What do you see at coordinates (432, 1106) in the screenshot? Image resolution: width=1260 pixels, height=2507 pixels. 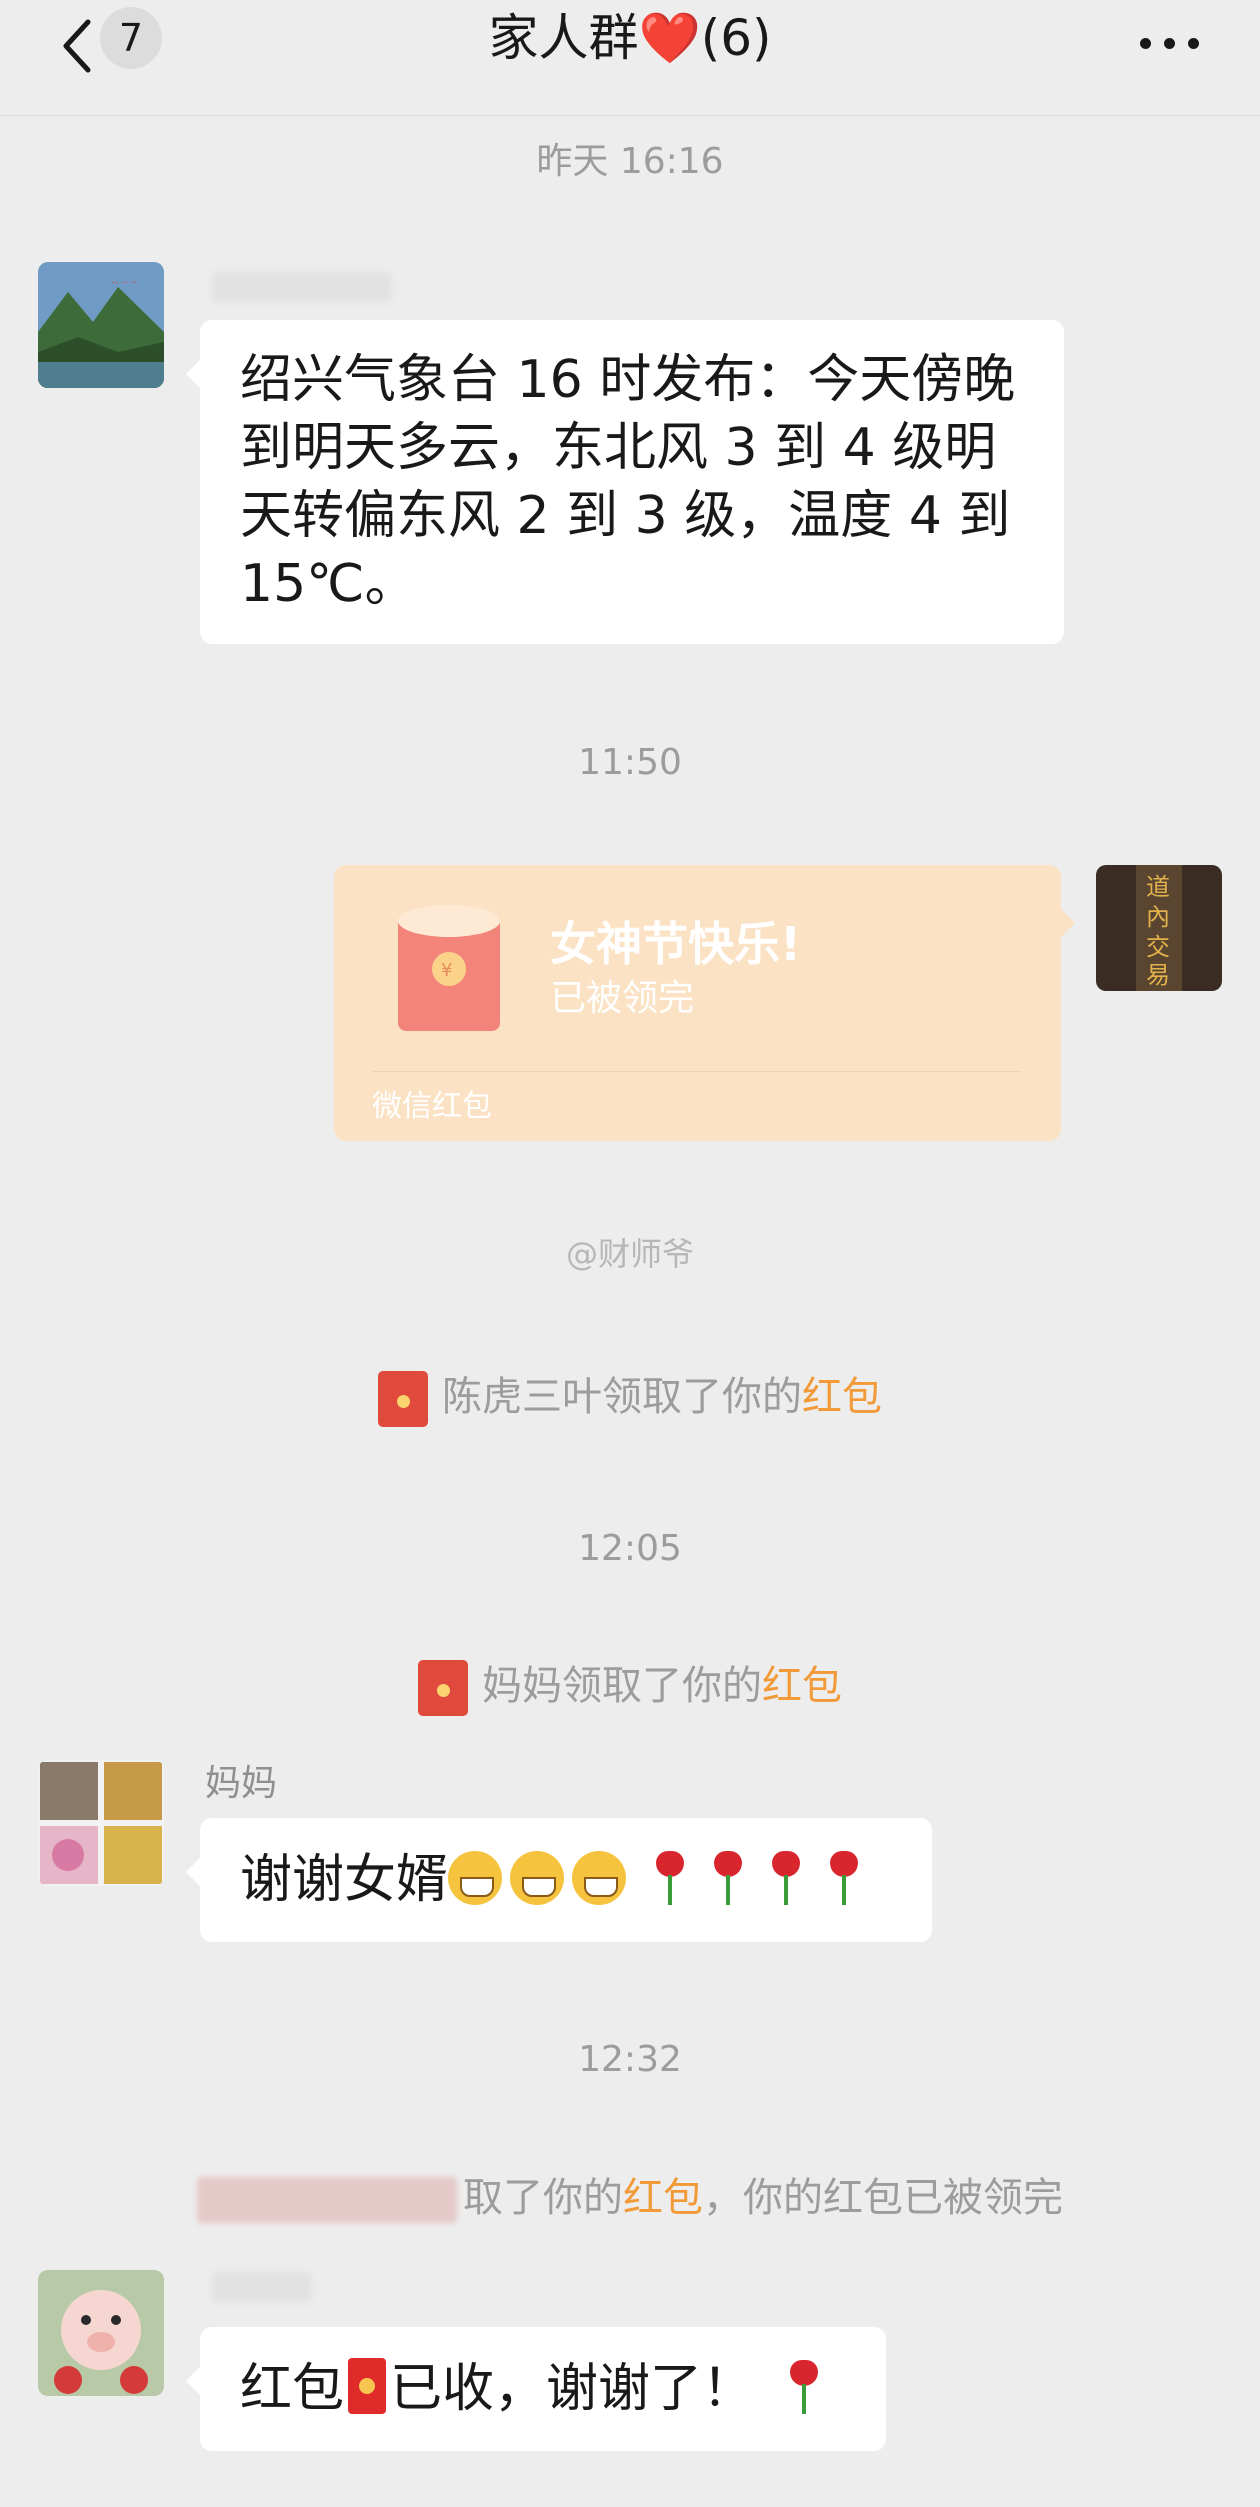 I see `red-packet-footer: 微信红包` at bounding box center [432, 1106].